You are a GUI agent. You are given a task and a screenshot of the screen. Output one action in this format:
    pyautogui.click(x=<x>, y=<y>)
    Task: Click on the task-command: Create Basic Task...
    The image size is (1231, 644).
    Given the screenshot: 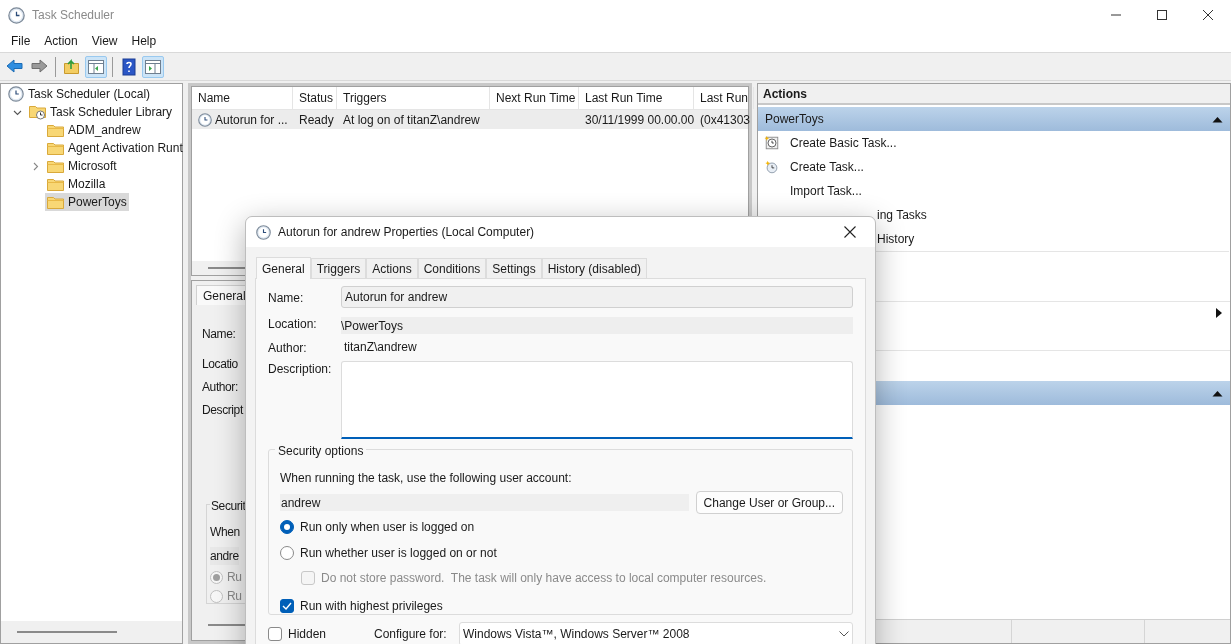 What is the action you would take?
    pyautogui.click(x=994, y=143)
    